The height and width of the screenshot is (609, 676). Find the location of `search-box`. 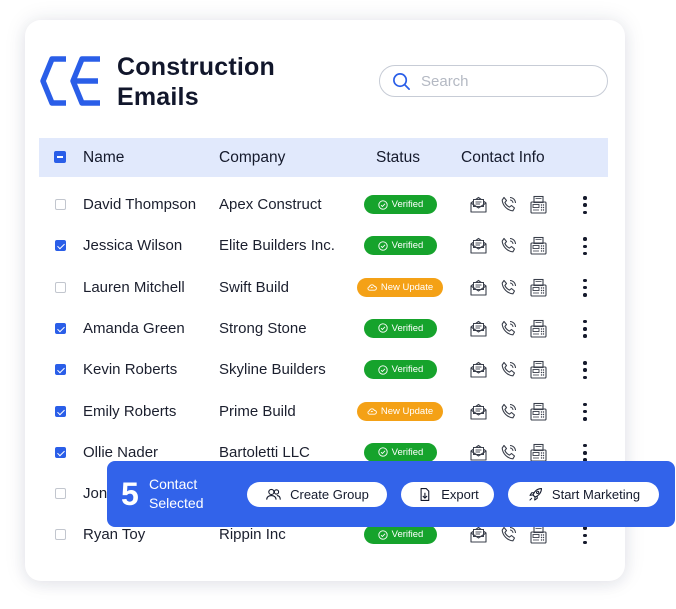

search-box is located at coordinates (493, 81).